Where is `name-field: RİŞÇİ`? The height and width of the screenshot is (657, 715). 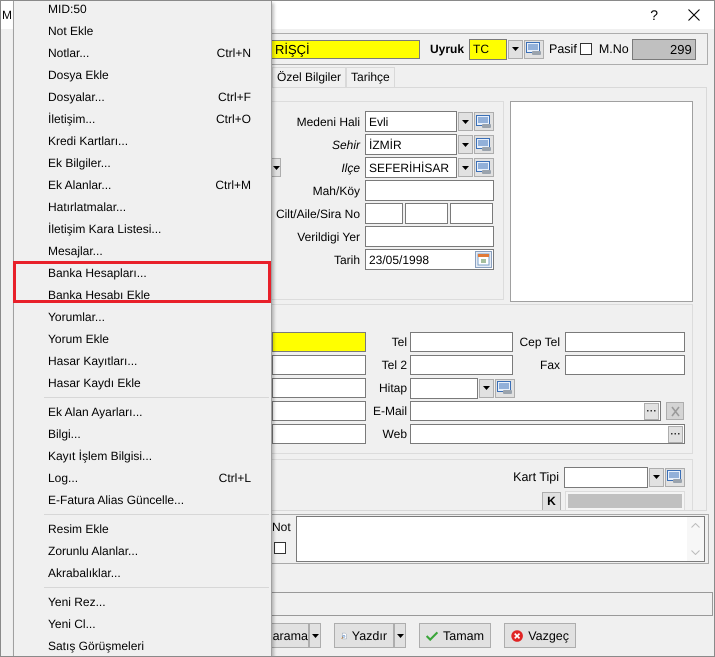 name-field: RİŞÇİ is located at coordinates (346, 49).